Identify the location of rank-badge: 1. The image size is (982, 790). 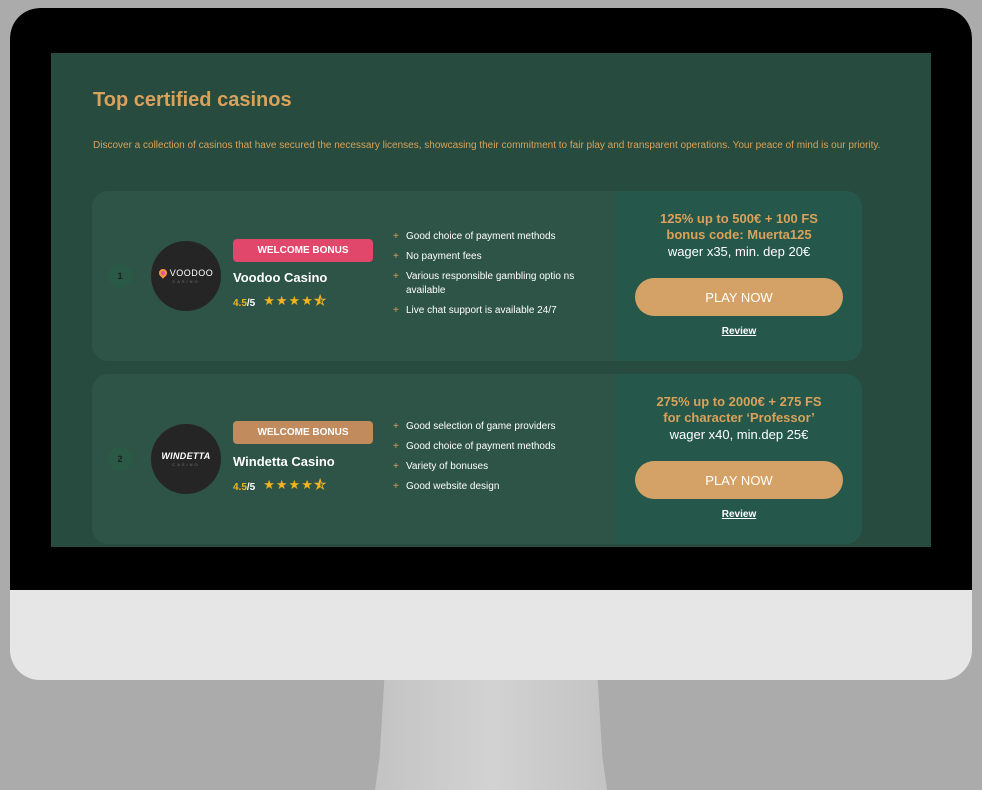
(120, 276).